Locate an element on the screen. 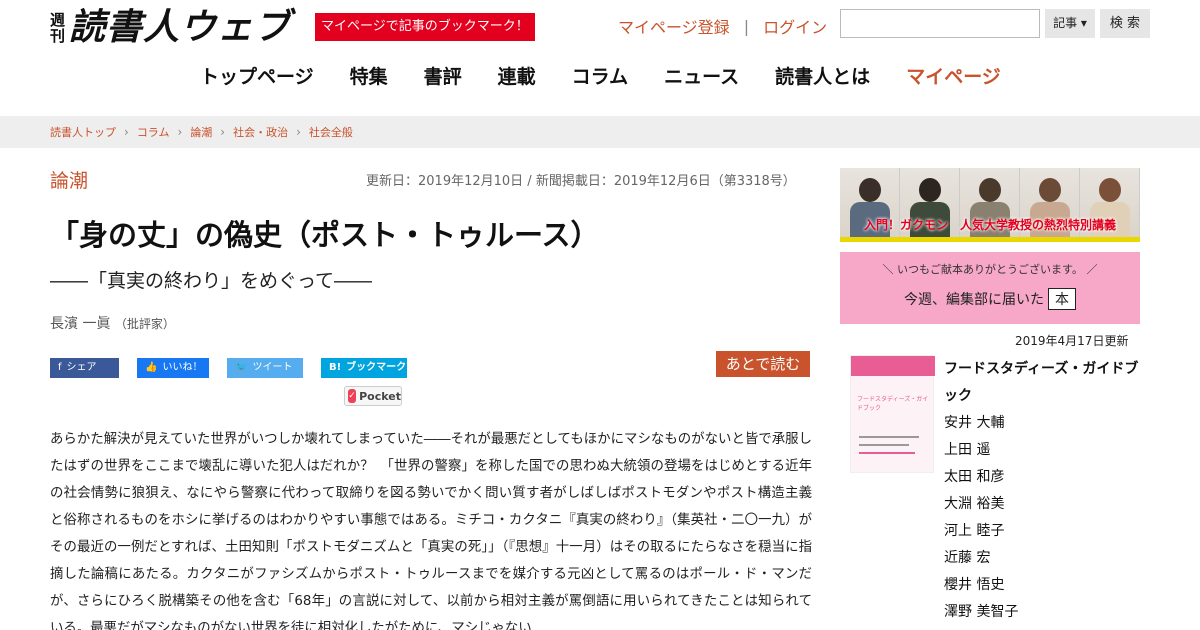 The width and height of the screenshot is (1200, 630). article-subtitle: ――「真実の終わり」をめぐって―― is located at coordinates (211, 281).